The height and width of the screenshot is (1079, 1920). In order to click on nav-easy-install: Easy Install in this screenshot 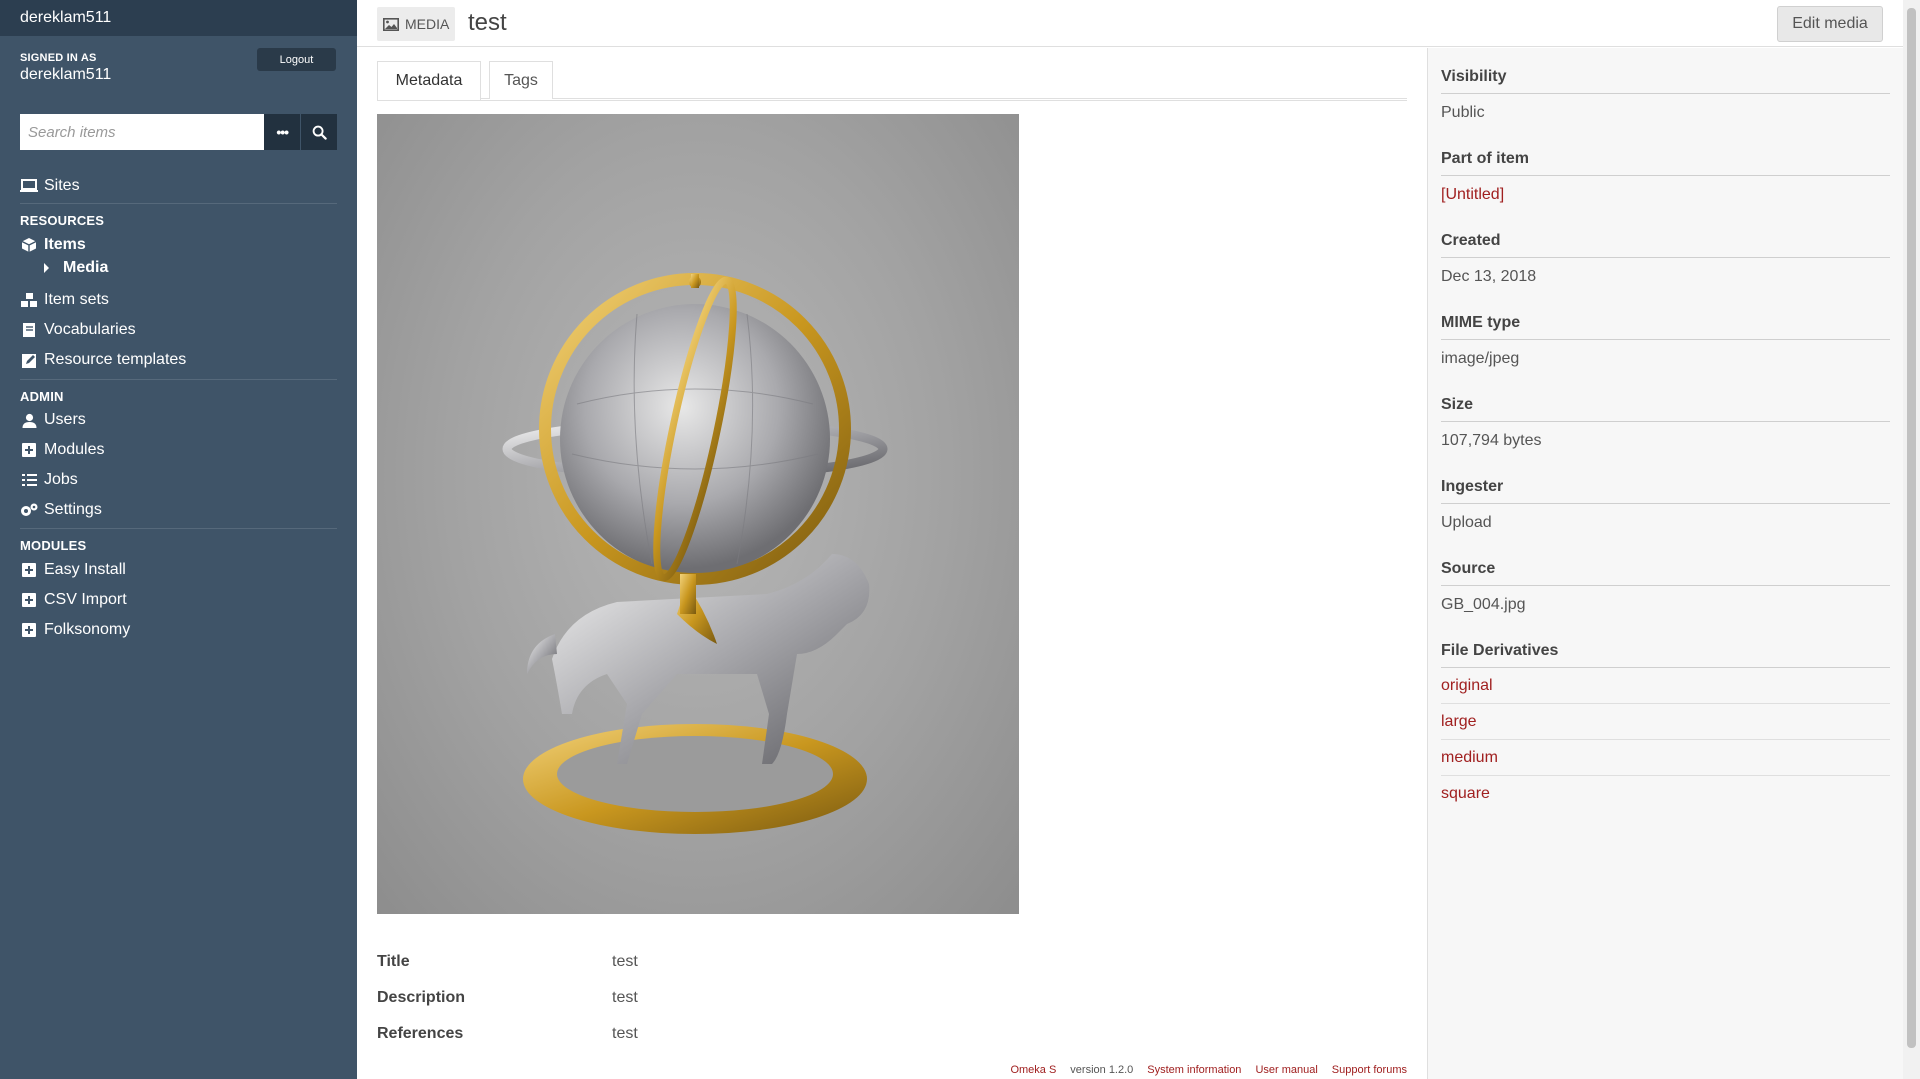, I will do `click(73, 570)`.